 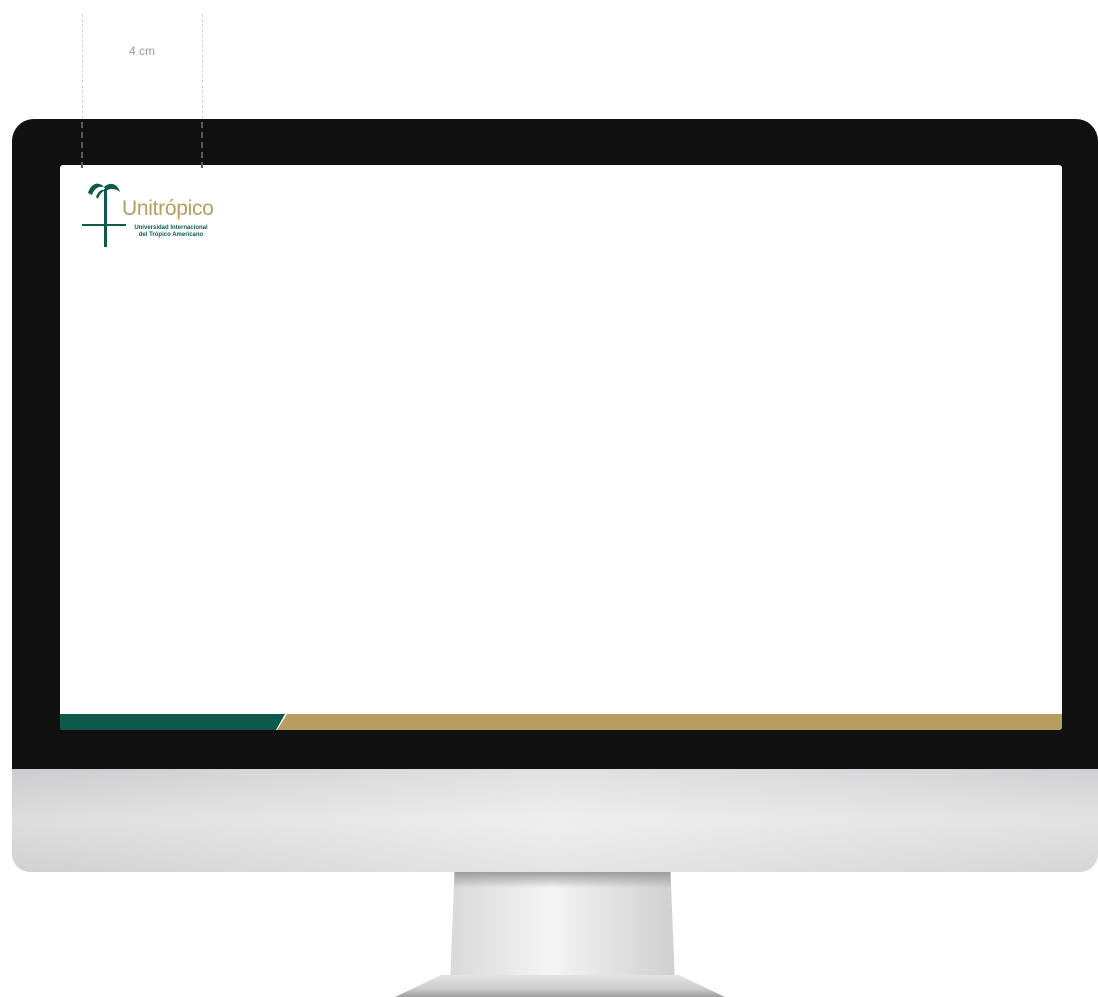 What do you see at coordinates (168, 208) in the screenshot?
I see `logo-wordmark: Unitrópico` at bounding box center [168, 208].